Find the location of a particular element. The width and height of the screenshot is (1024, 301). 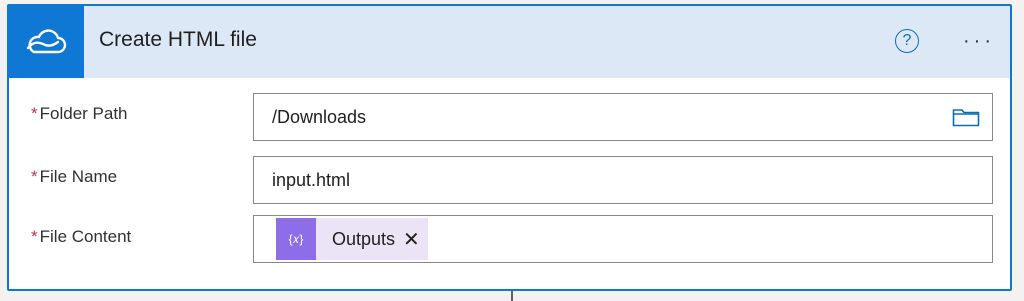

token-label: Outputs is located at coordinates (364, 238).